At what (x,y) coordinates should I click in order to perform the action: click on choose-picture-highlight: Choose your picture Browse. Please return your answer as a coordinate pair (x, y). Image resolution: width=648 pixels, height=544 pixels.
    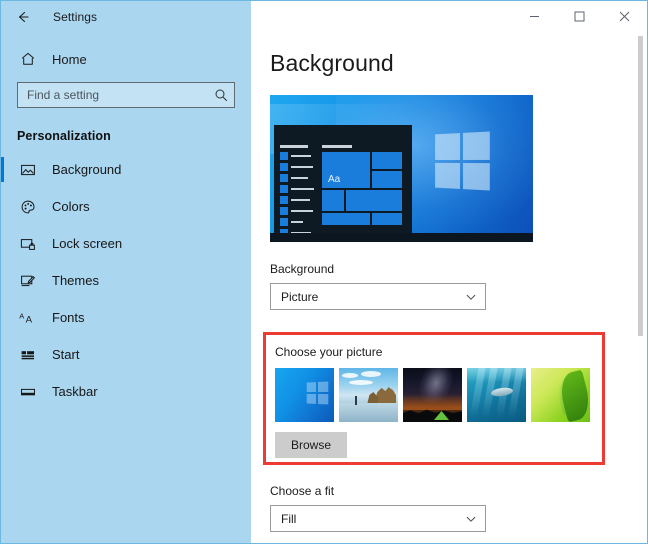
    Looking at the image, I should click on (434, 398).